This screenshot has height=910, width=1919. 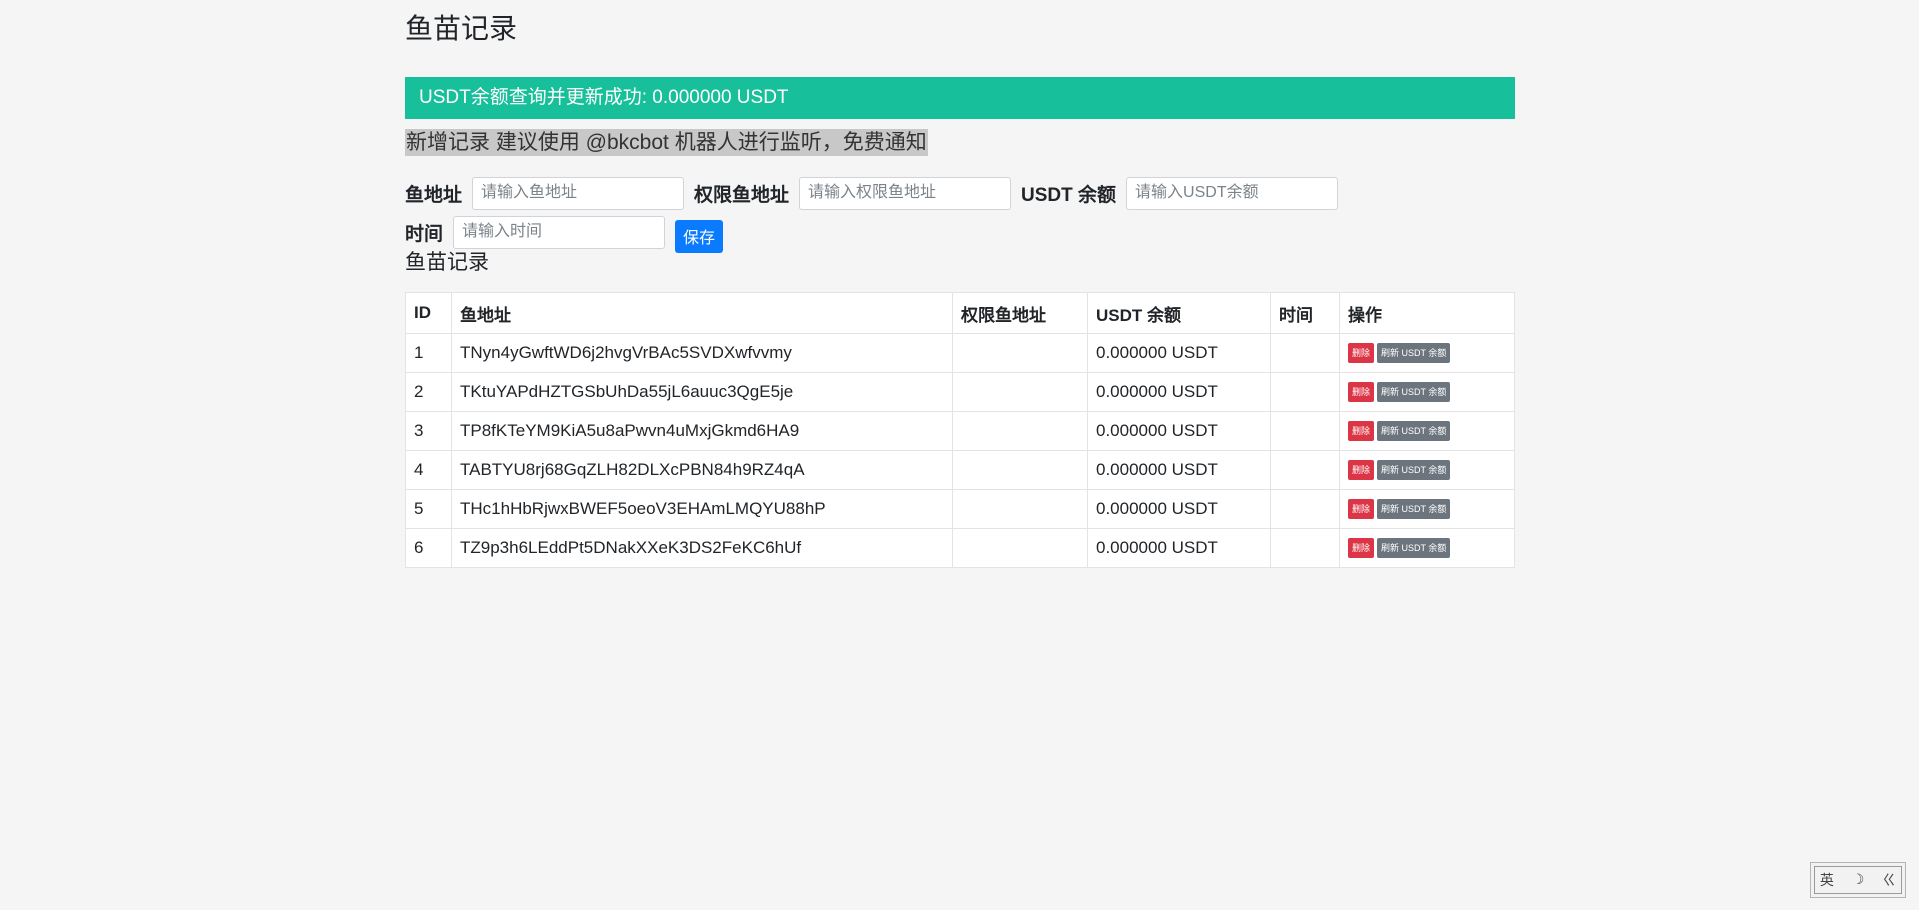 What do you see at coordinates (461, 28) in the screenshot?
I see `page-title: 鱼苗记录` at bounding box center [461, 28].